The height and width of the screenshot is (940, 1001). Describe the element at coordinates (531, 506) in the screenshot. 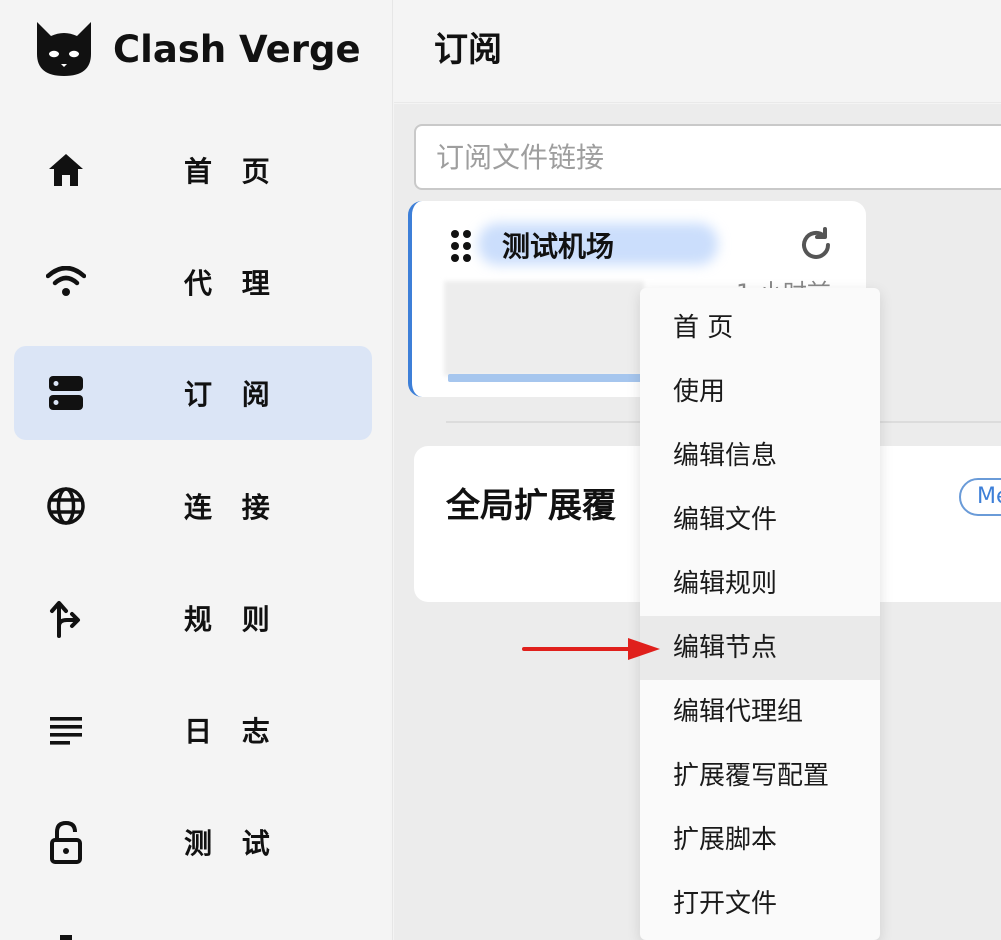

I see `global-extend-title: 全局扩展覆` at that location.